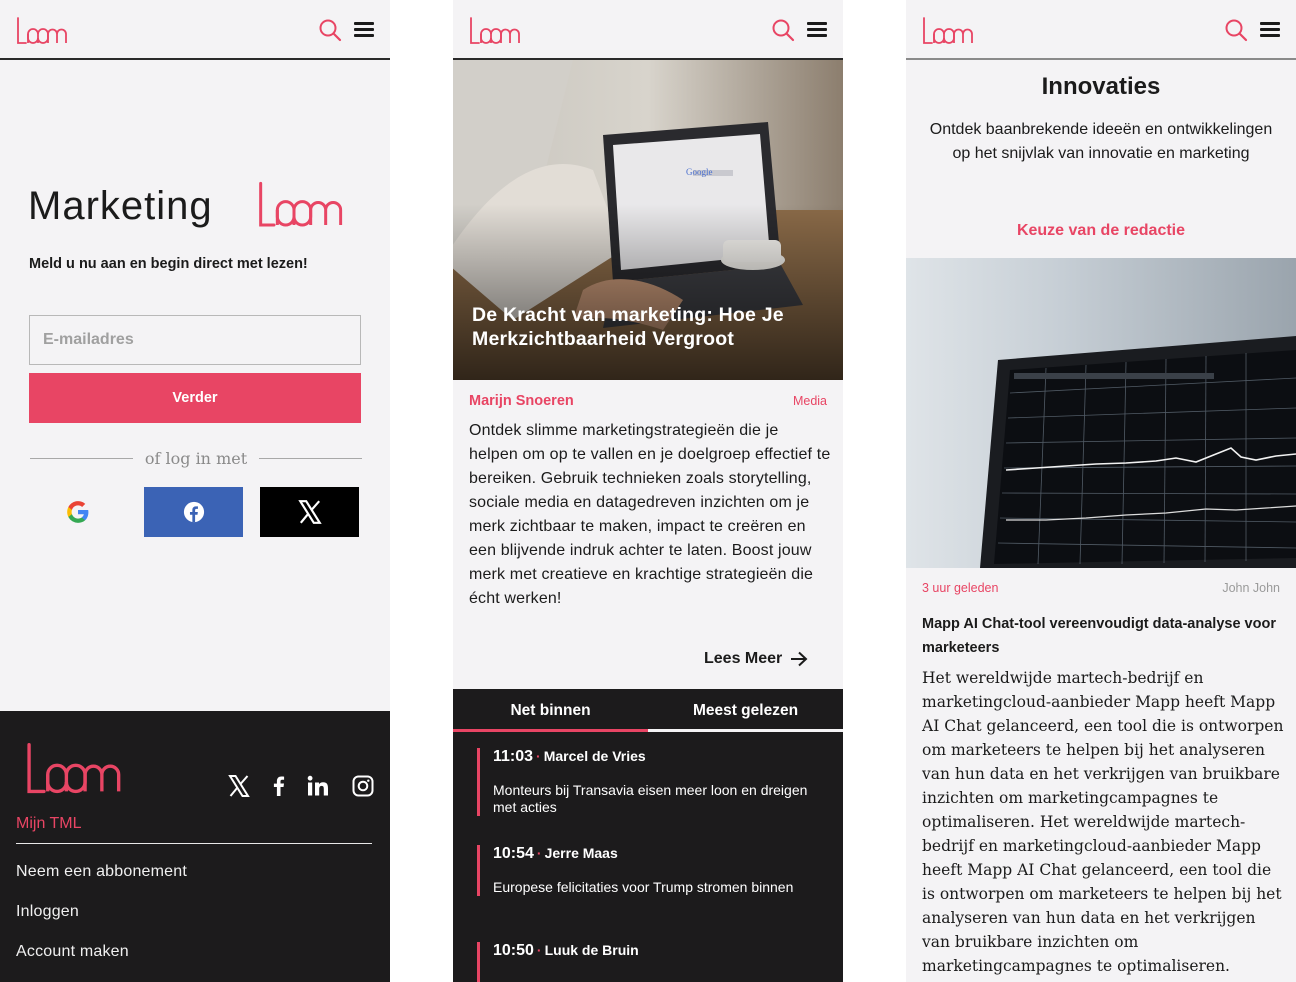 Image resolution: width=1296 pixels, height=982 pixels. Describe the element at coordinates (810, 401) in the screenshot. I see `article-category: Media` at that location.